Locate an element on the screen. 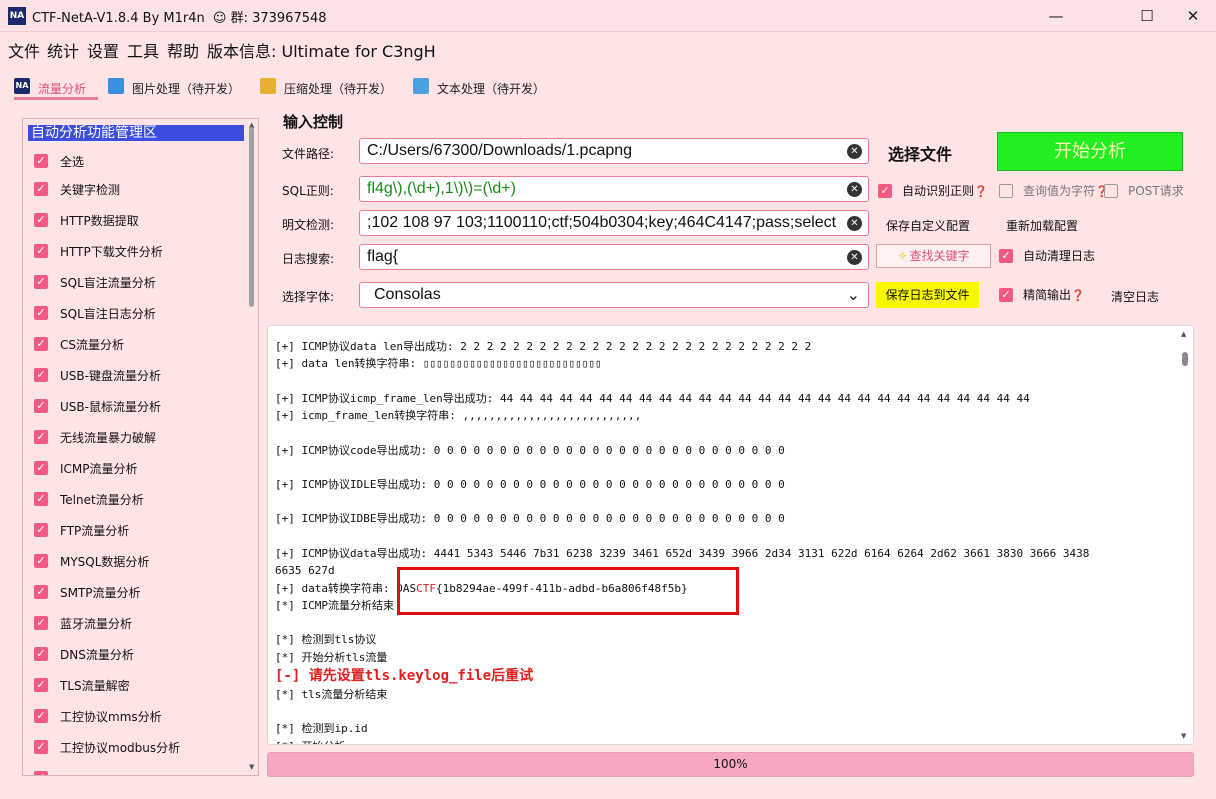  log-search-label: 日志搜索: is located at coordinates (308, 259).